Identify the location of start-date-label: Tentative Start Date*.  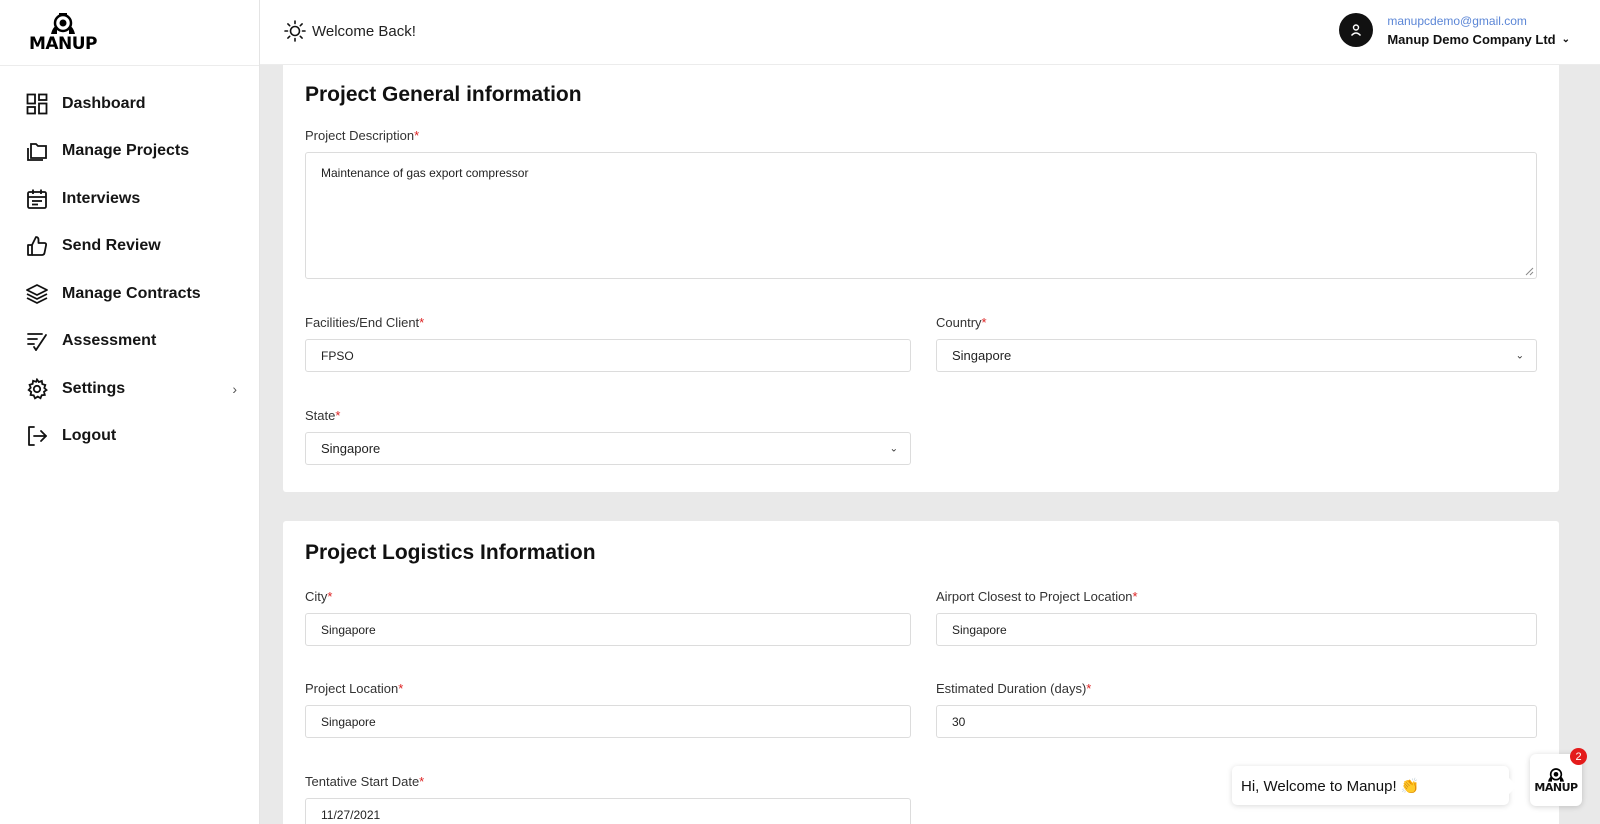
(364, 781).